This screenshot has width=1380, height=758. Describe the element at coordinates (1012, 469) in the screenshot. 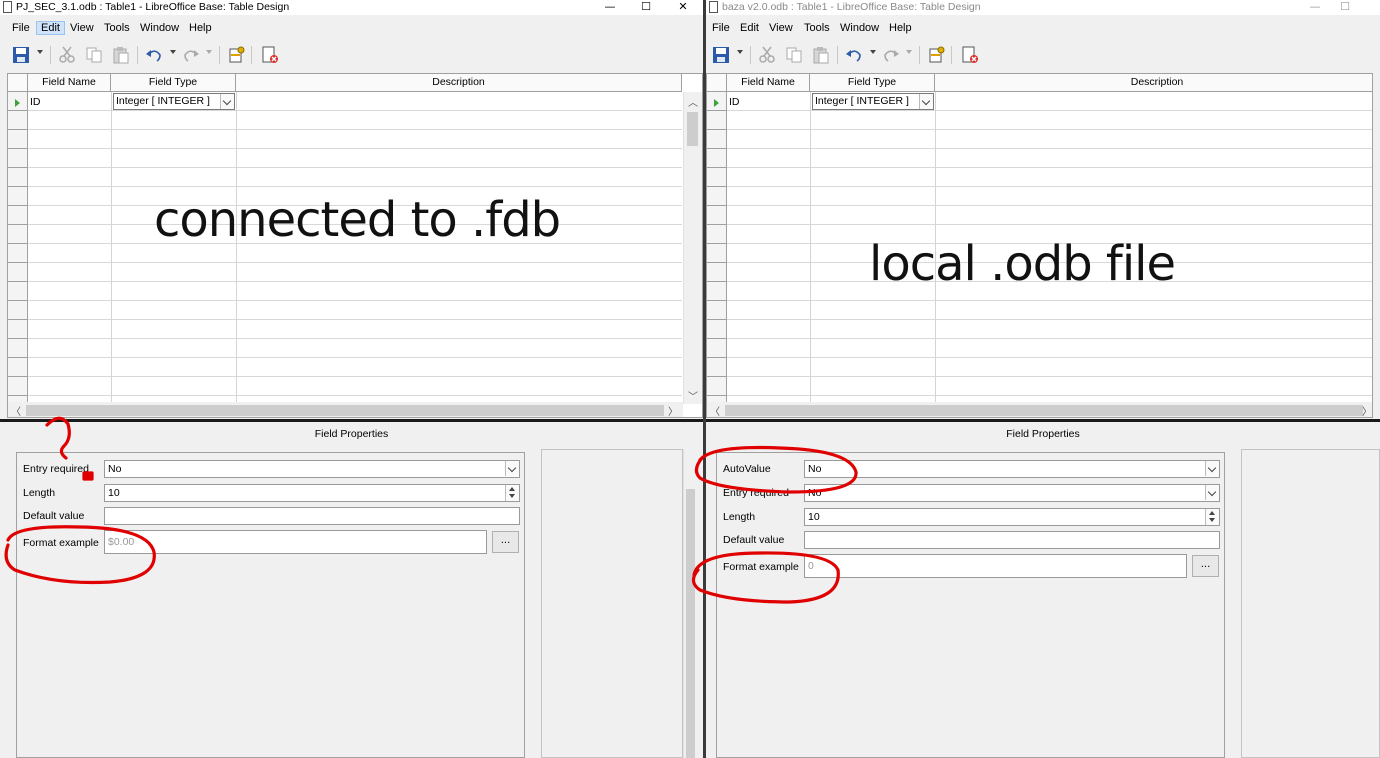

I see `autovalue-select: No` at that location.